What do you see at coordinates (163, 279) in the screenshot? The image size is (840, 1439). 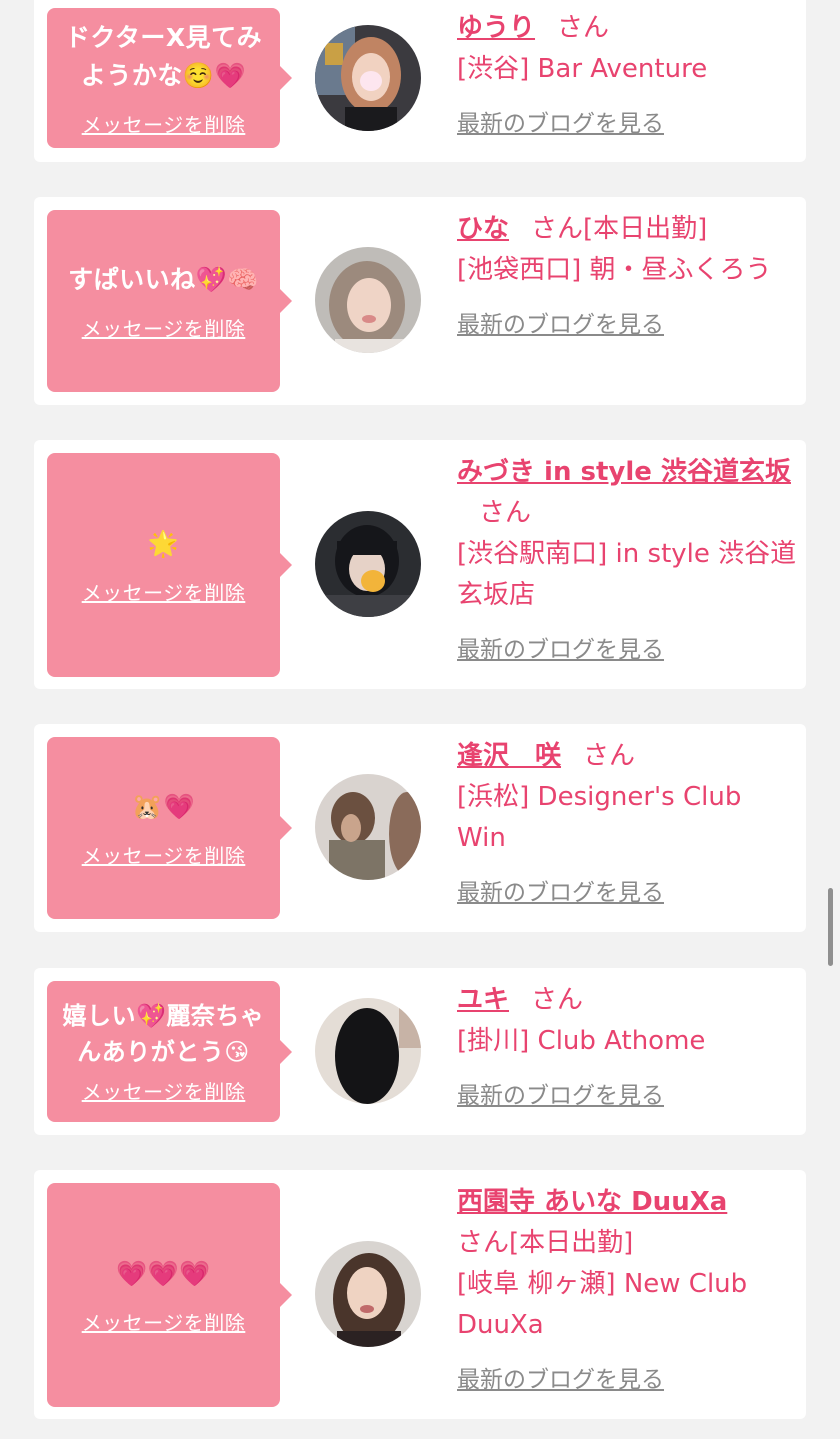 I see `message-text: すぱいいね💖🧠` at bounding box center [163, 279].